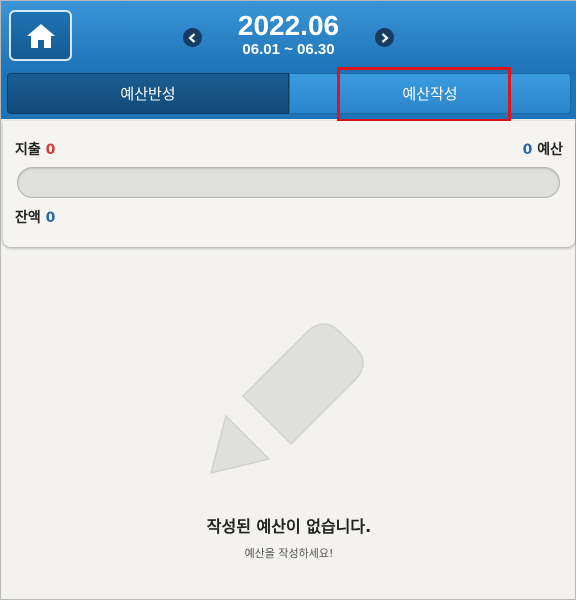  I want to click on budget-row: 0 예산, so click(543, 149).